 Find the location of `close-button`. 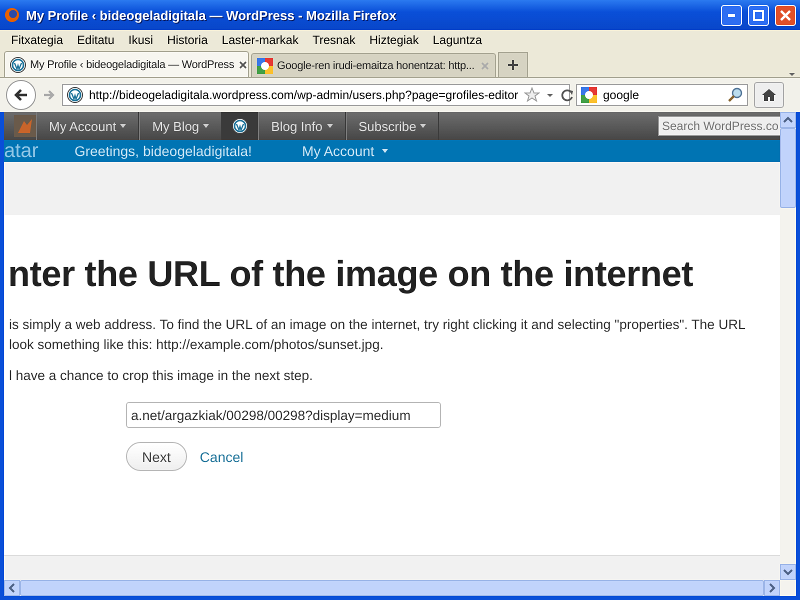

close-button is located at coordinates (785, 15).